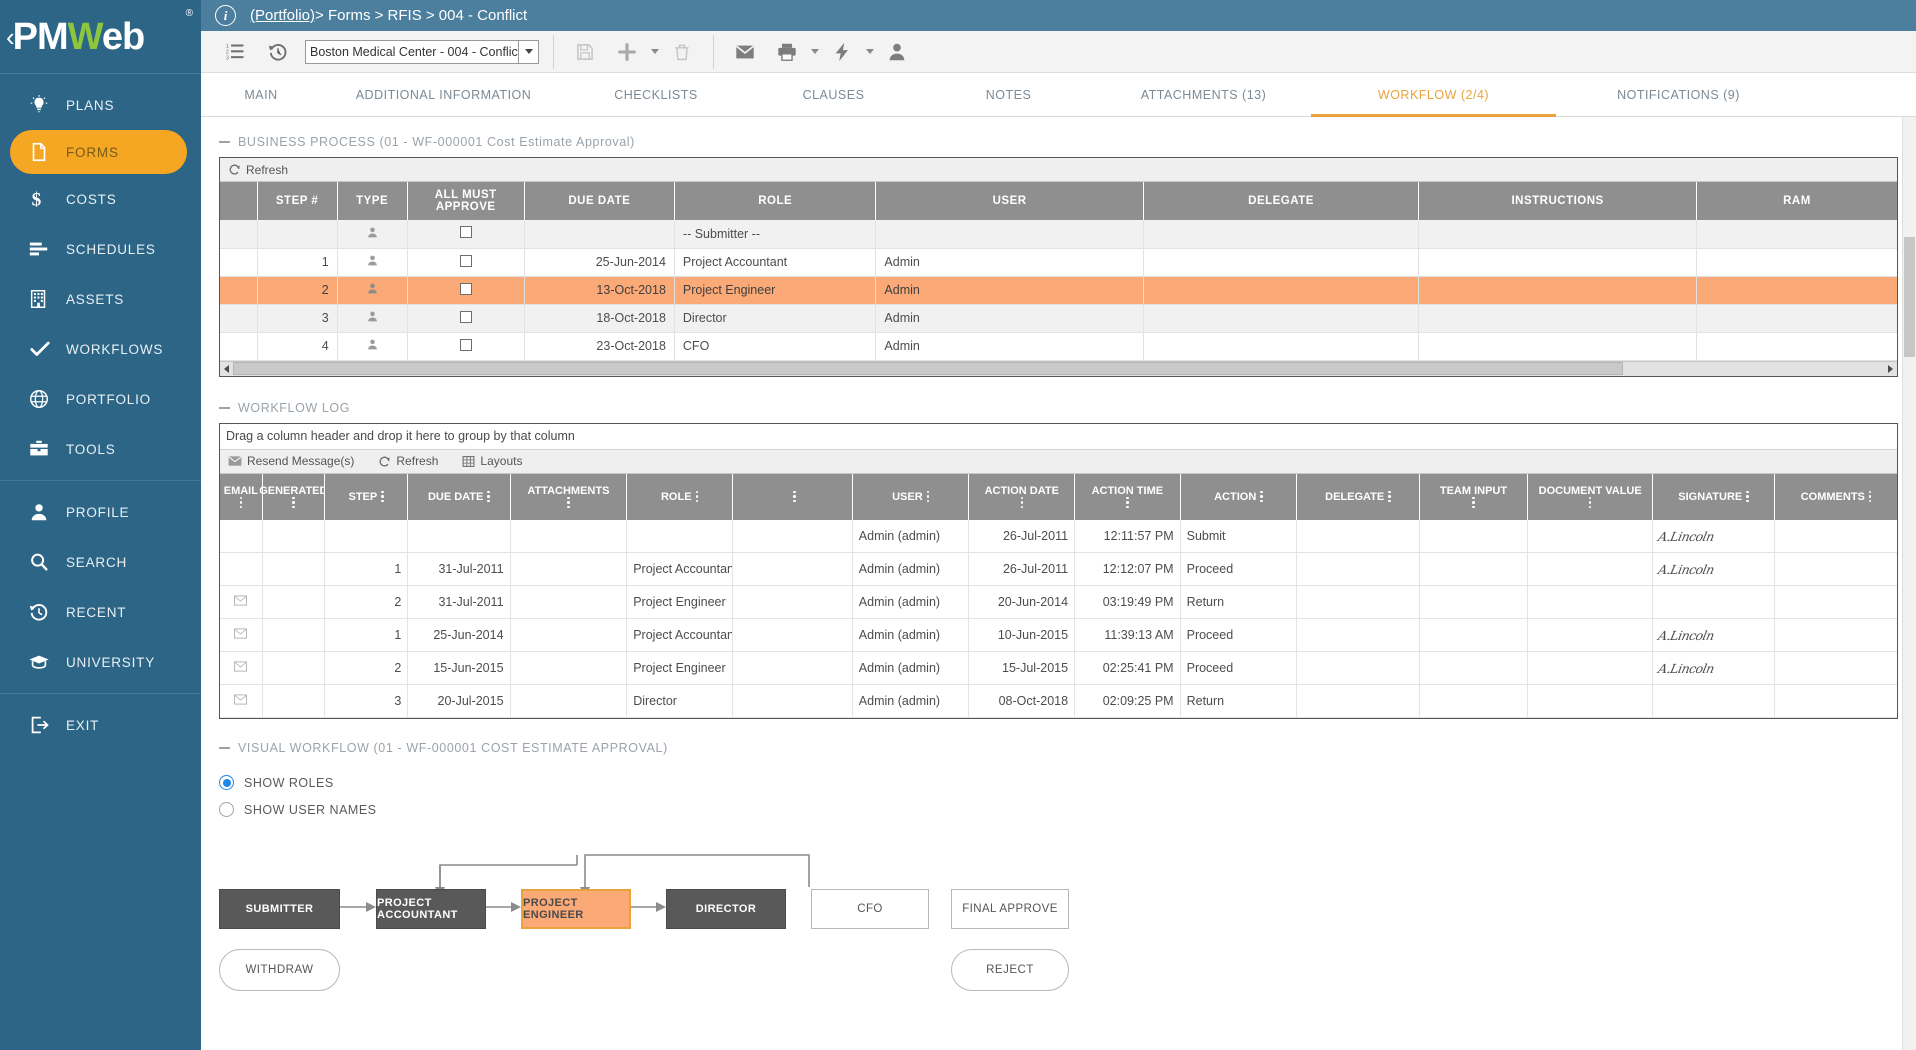 This screenshot has height=1050, width=1916. I want to click on printer-icon, so click(787, 52).